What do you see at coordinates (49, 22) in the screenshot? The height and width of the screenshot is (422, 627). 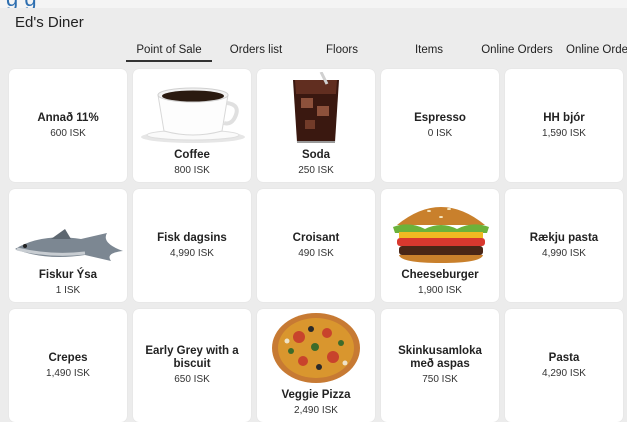 I see `app-title: Ed's Diner` at bounding box center [49, 22].